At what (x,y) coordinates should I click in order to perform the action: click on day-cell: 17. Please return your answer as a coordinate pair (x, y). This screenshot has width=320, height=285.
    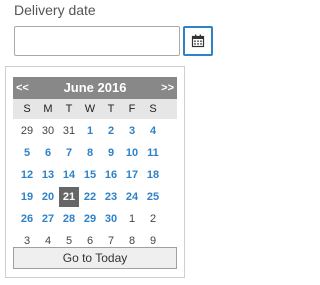
    Looking at the image, I should click on (132, 175).